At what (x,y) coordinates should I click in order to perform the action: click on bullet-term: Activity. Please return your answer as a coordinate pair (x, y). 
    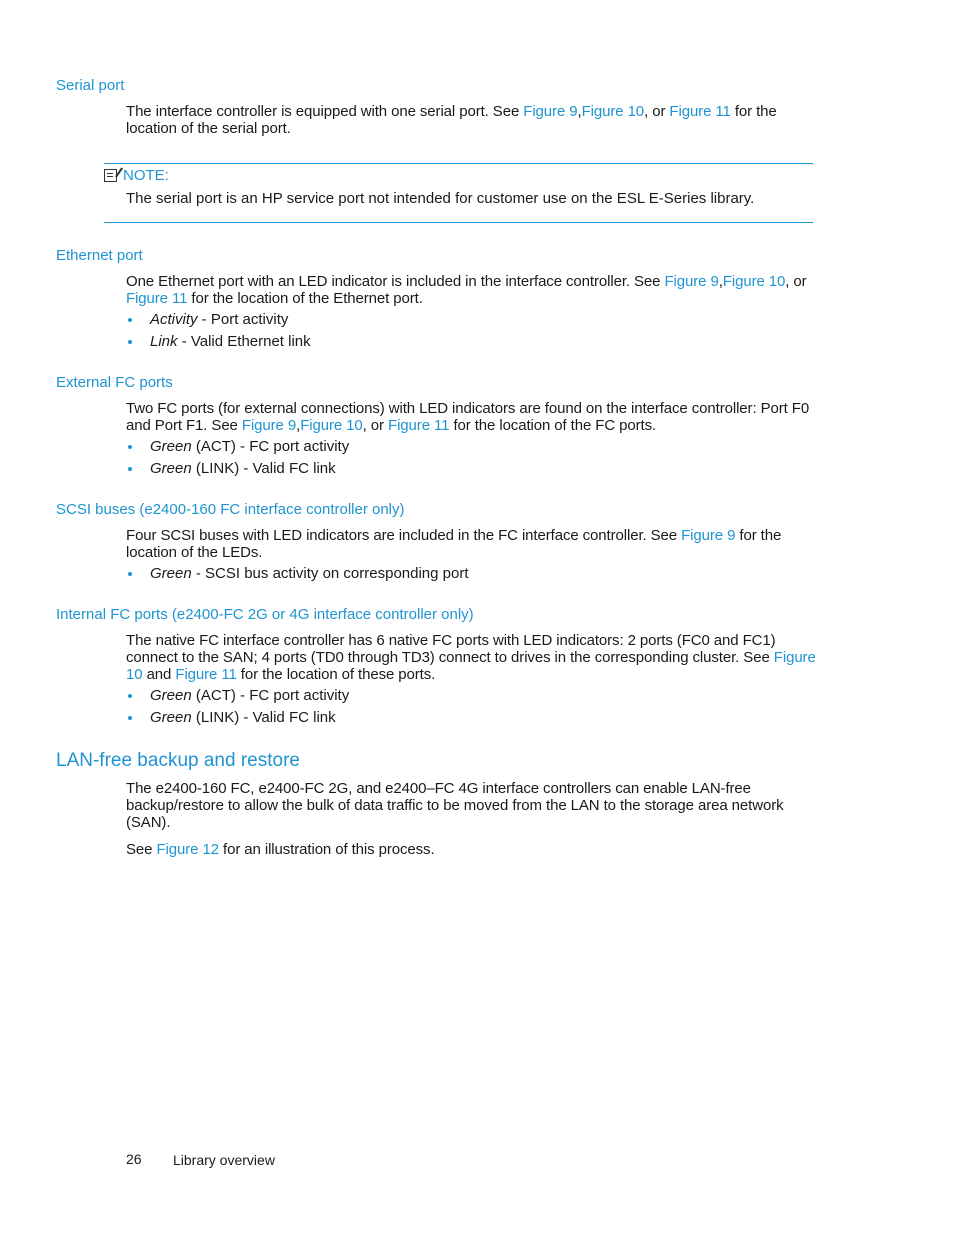
    Looking at the image, I should click on (174, 319).